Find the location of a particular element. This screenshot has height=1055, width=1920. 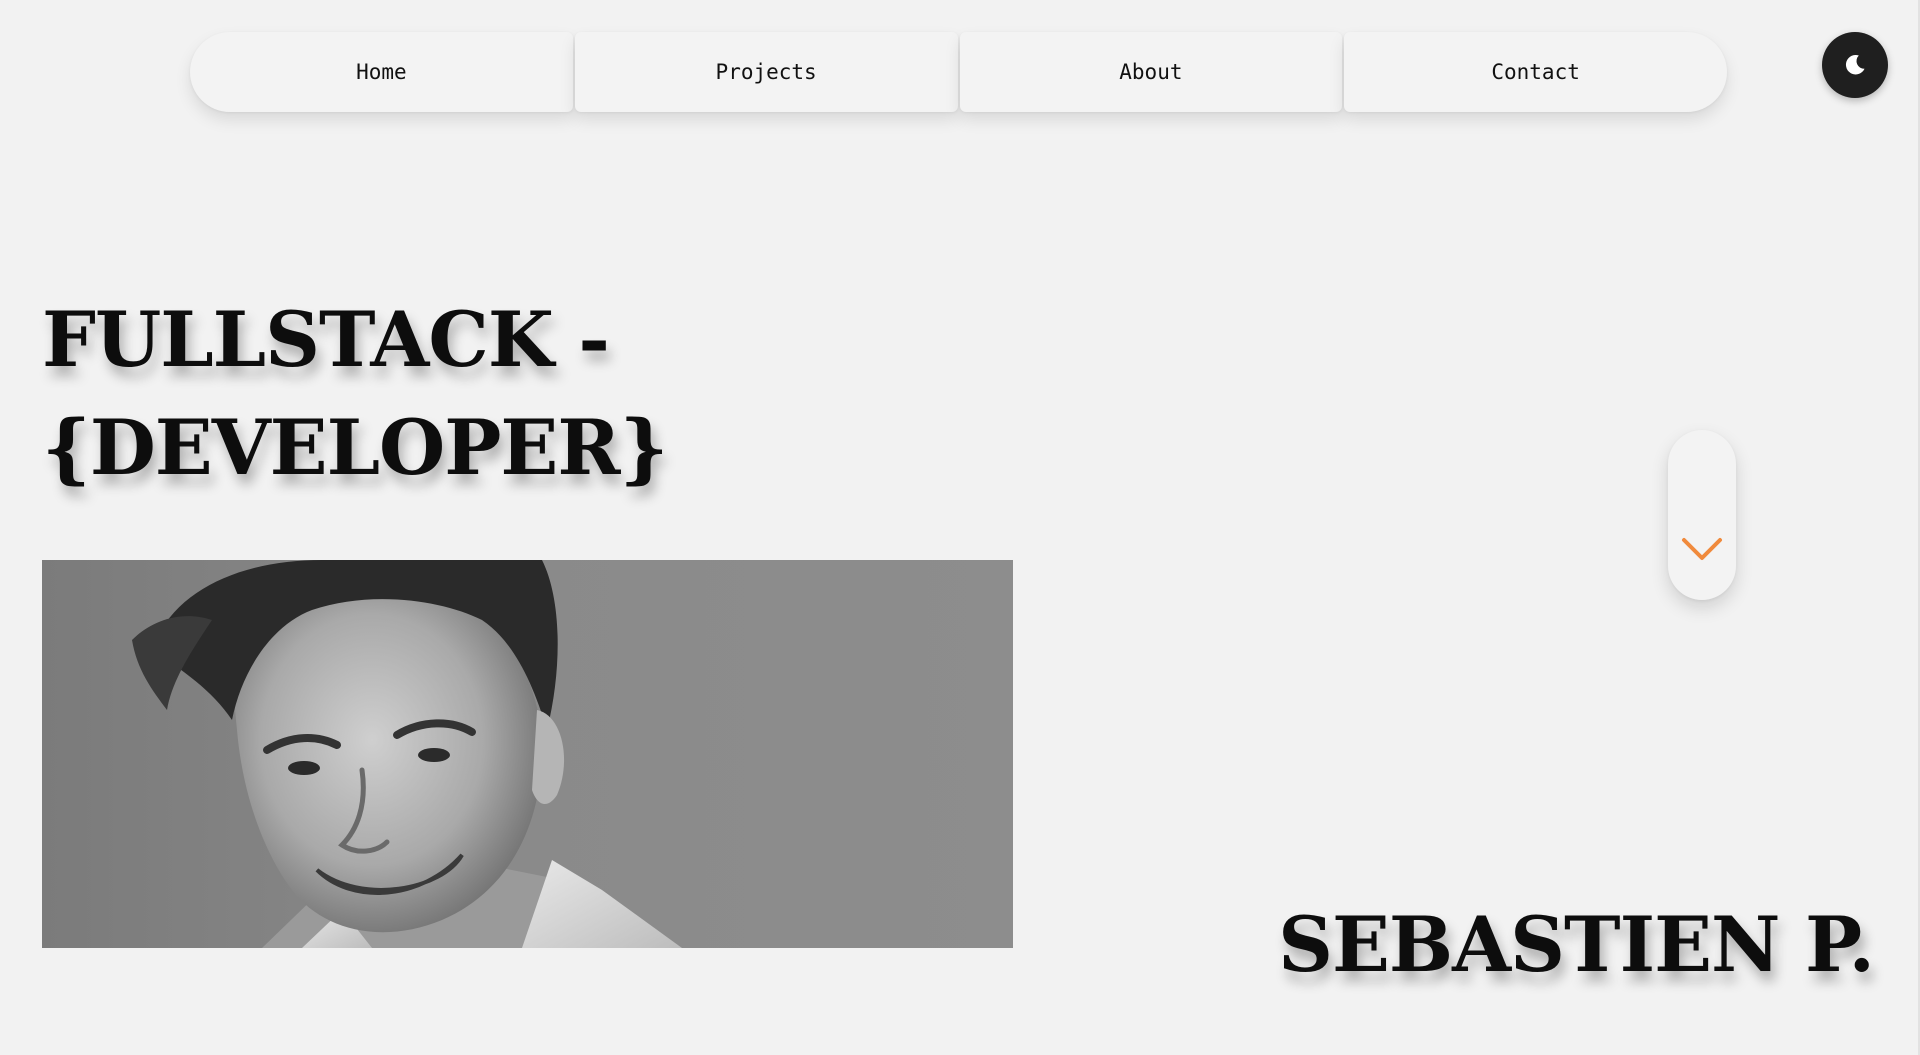

nav-about: About is located at coordinates (1151, 72).